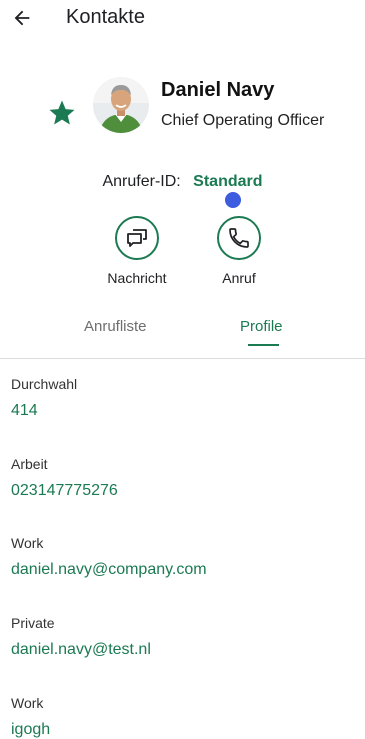 This screenshot has height=739, width=365. Describe the element at coordinates (121, 105) in the screenshot. I see `avatar-photo` at that location.